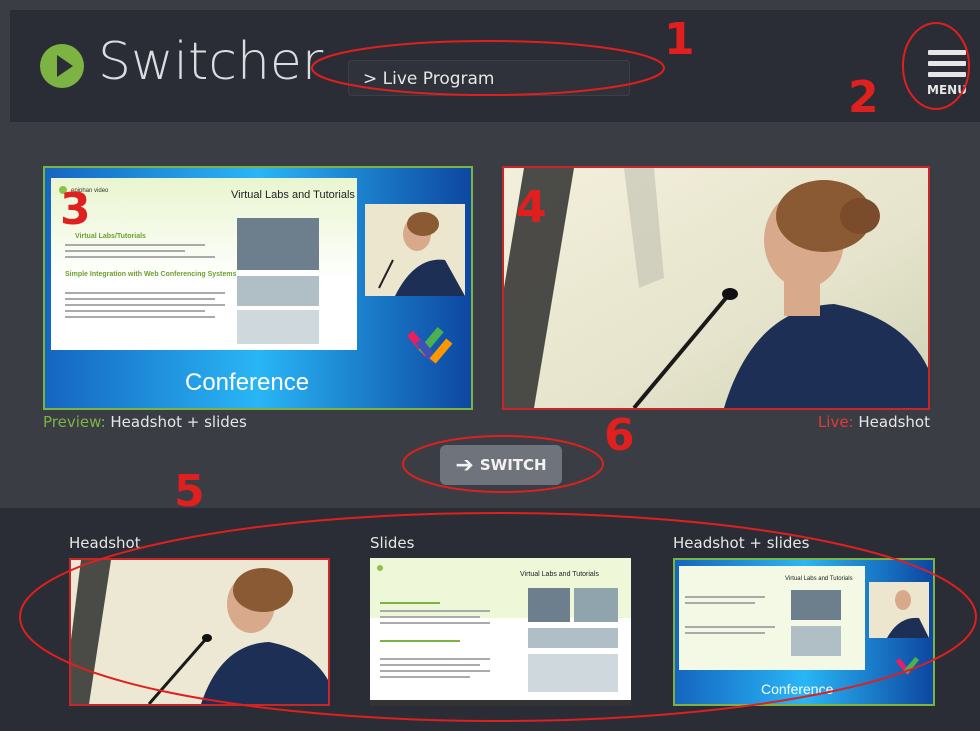 The image size is (980, 731). I want to click on switch-button: ➔ SWITCH, so click(501, 465).